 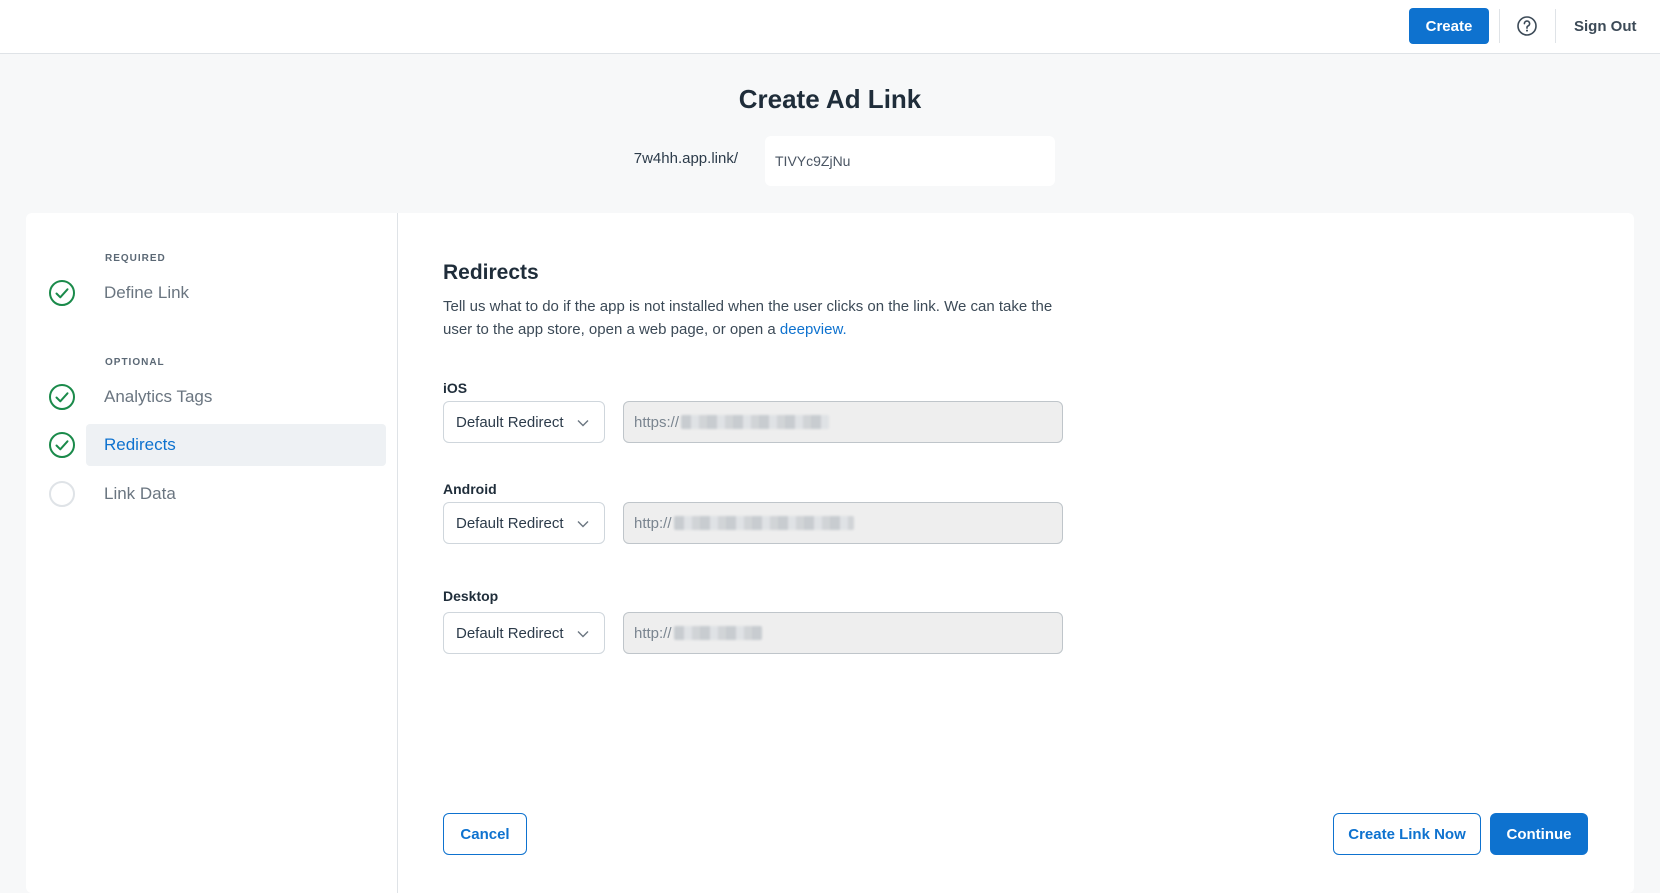 What do you see at coordinates (236, 397) in the screenshot?
I see `step-analytics-tags: Analytics Tags` at bounding box center [236, 397].